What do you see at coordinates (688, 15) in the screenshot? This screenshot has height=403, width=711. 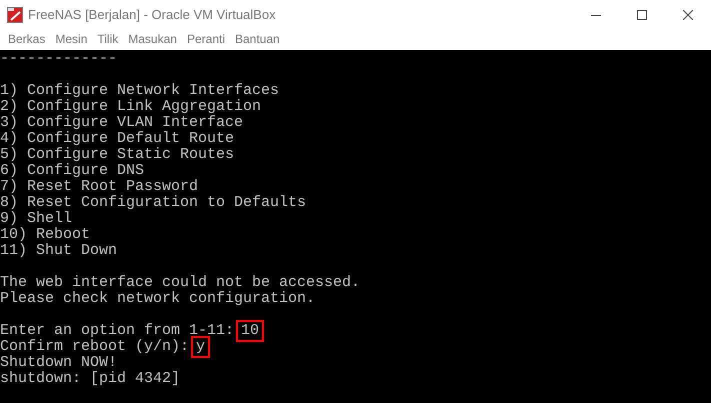 I see `close-icon` at bounding box center [688, 15].